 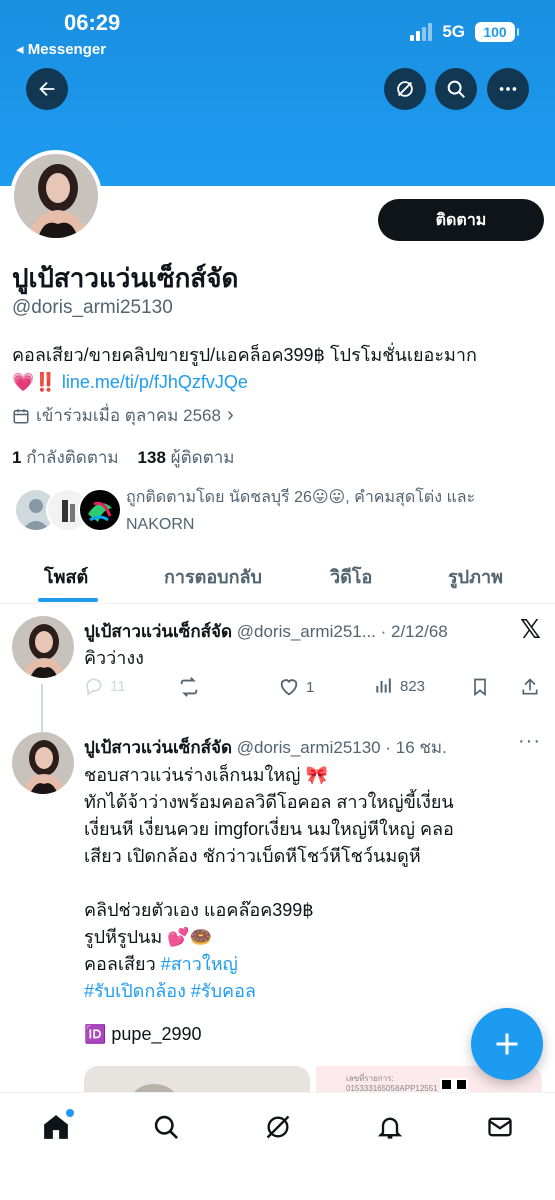 I want to click on battery-icon: 100, so click(x=497, y=32).